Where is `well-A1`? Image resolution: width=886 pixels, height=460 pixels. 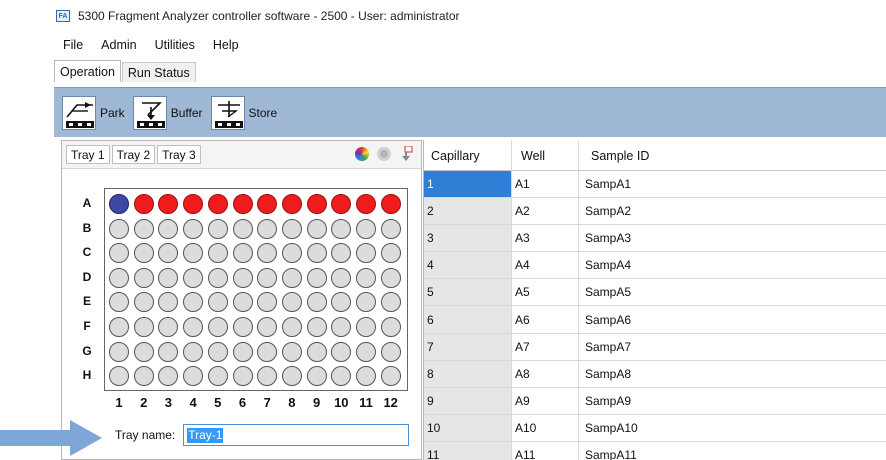
well-A1 is located at coordinates (119, 204).